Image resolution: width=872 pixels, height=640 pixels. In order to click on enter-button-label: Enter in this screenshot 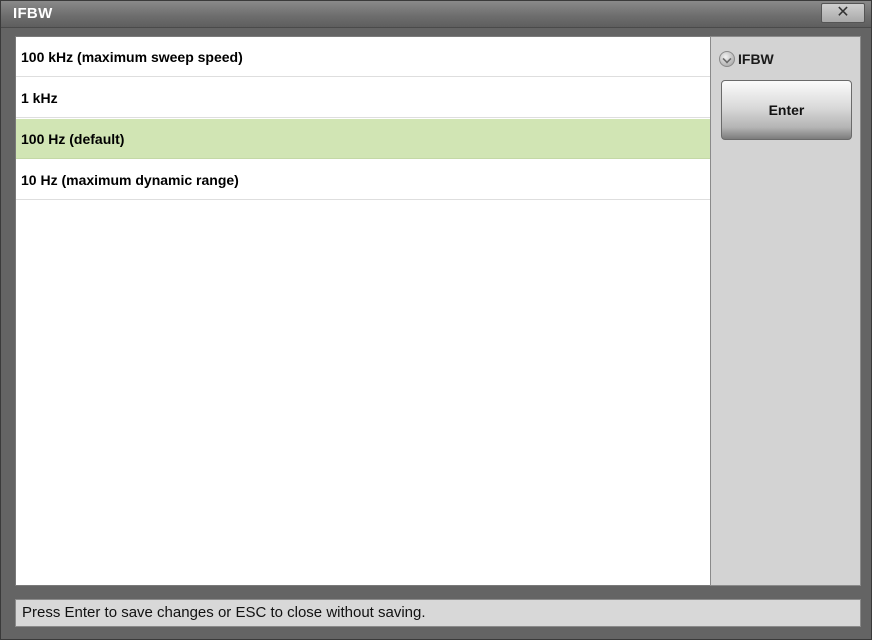, I will do `click(786, 110)`.